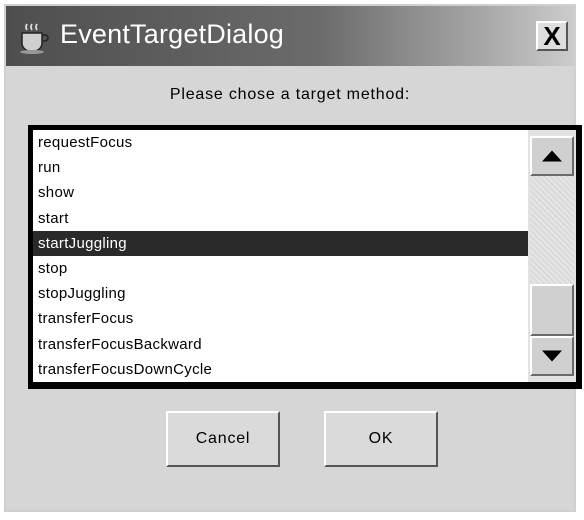  Describe the element at coordinates (280, 192) in the screenshot. I see `list-item: show` at that location.